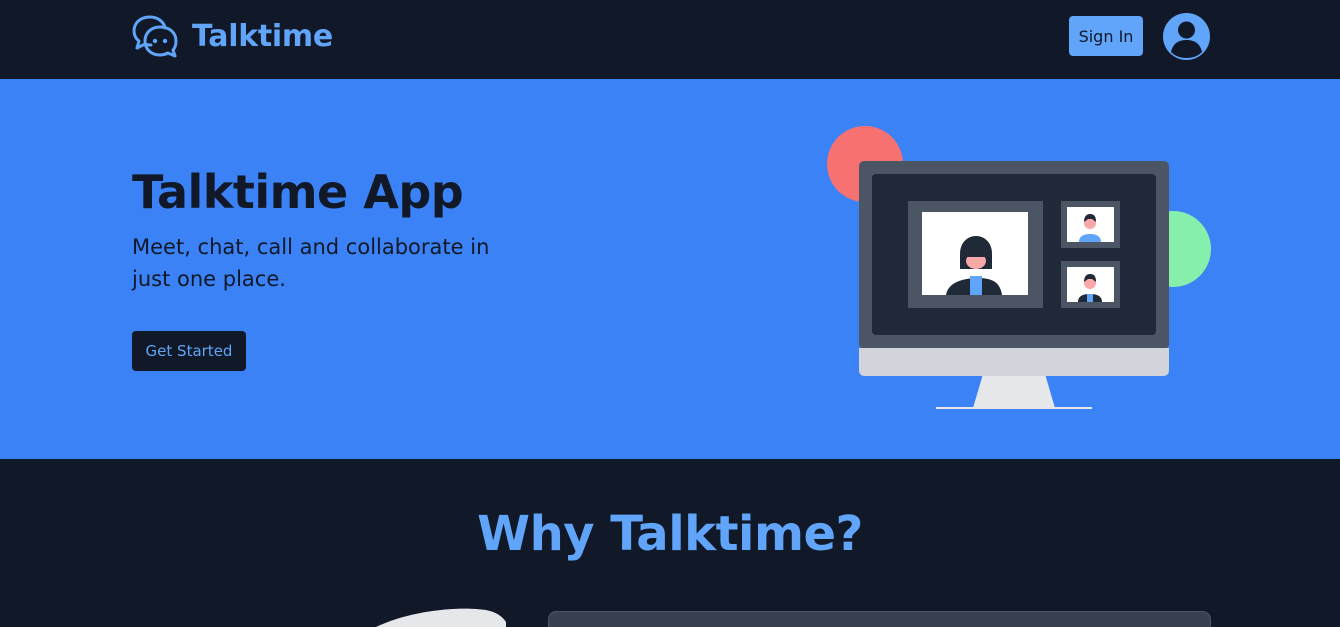 The height and width of the screenshot is (627, 1340). I want to click on chat-bubbles-icon, so click(155, 36).